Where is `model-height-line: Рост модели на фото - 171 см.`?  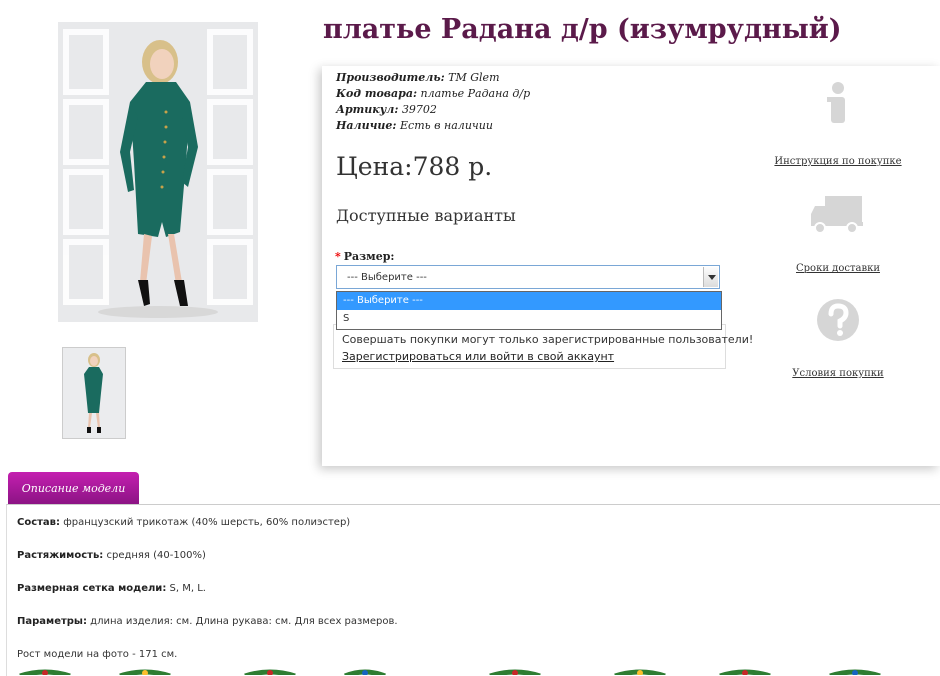
model-height-line: Рост модели на фото - 171 см. is located at coordinates (97, 654).